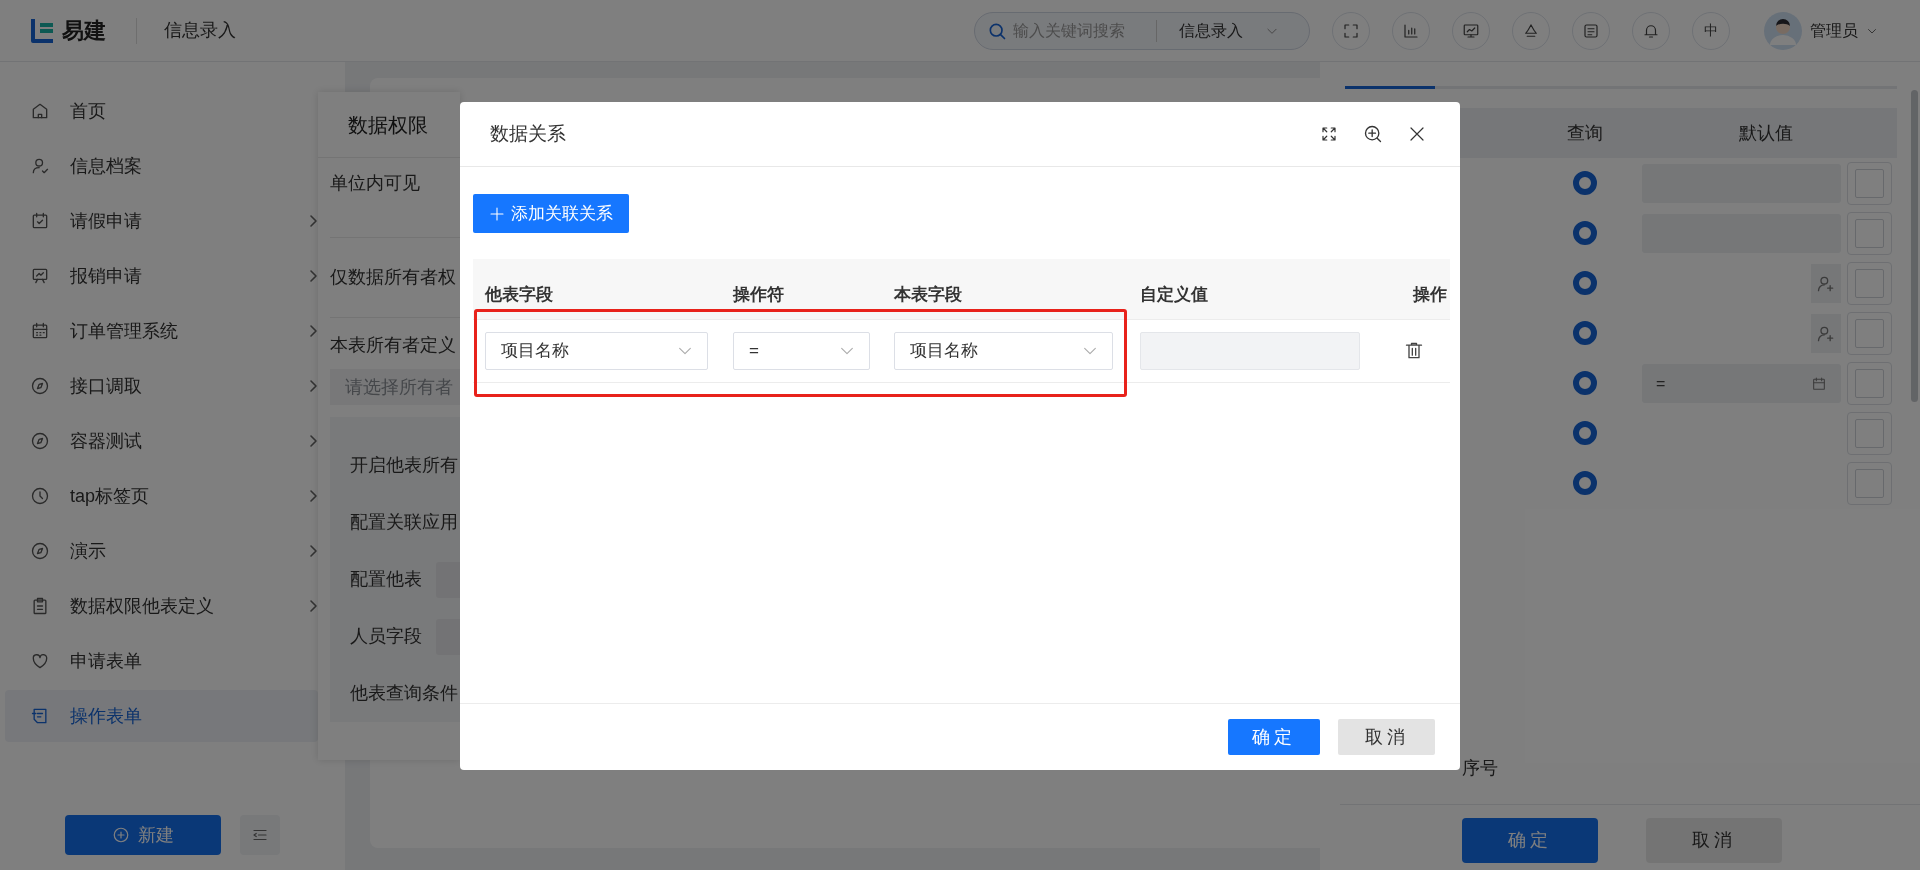  I want to click on zoom-in-button, so click(1373, 134).